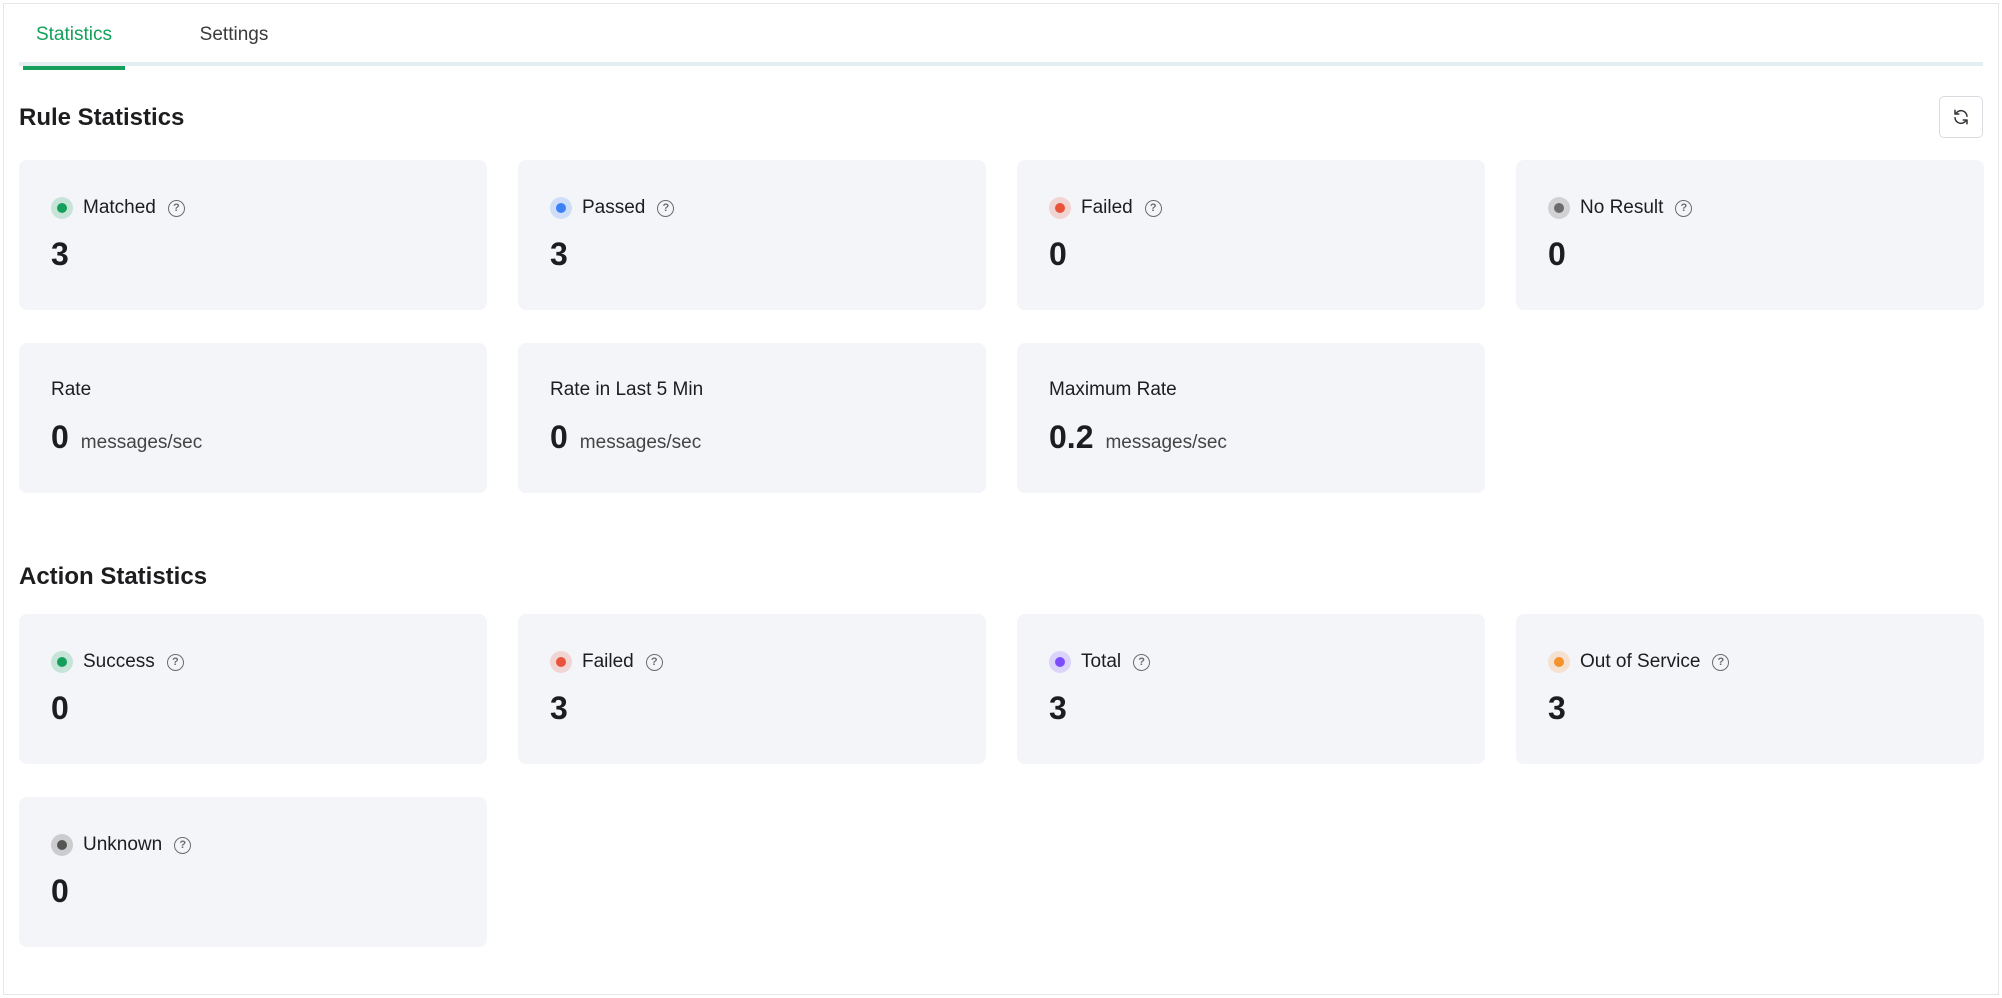 The width and height of the screenshot is (2002, 998). Describe the element at coordinates (1750, 689) in the screenshot. I see `stat-card-out-of-service: Out of Service ? 3` at that location.